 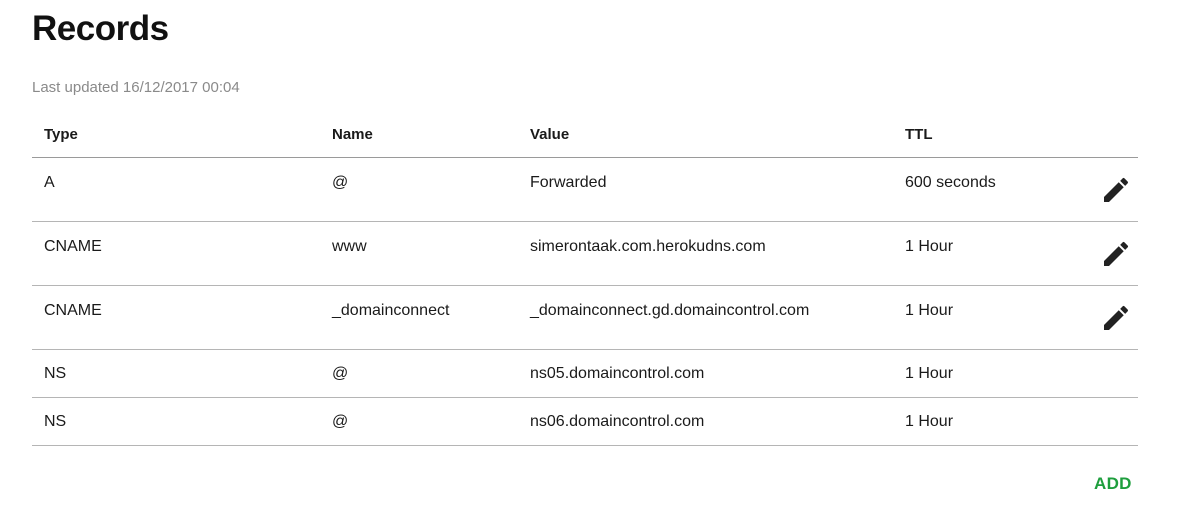 I want to click on column-header-name: Name, so click(x=352, y=134).